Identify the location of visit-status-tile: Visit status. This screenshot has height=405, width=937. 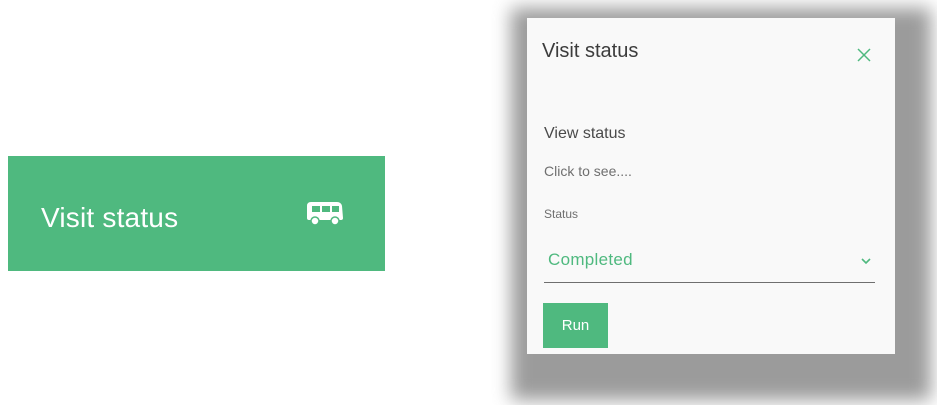
(196, 213).